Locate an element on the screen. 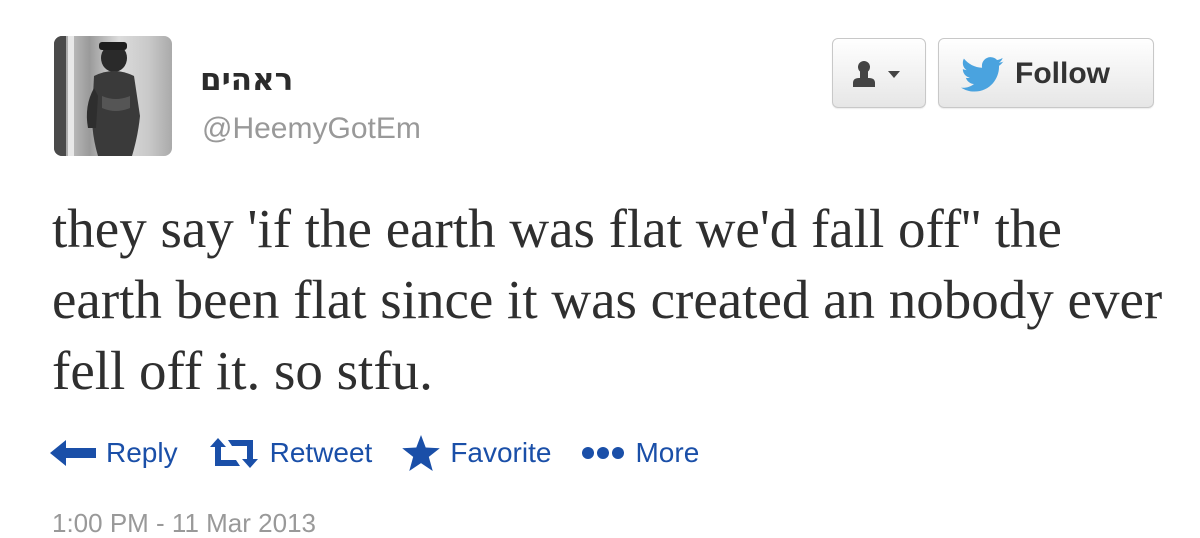 The image size is (1200, 538). more-action: More is located at coordinates (640, 453).